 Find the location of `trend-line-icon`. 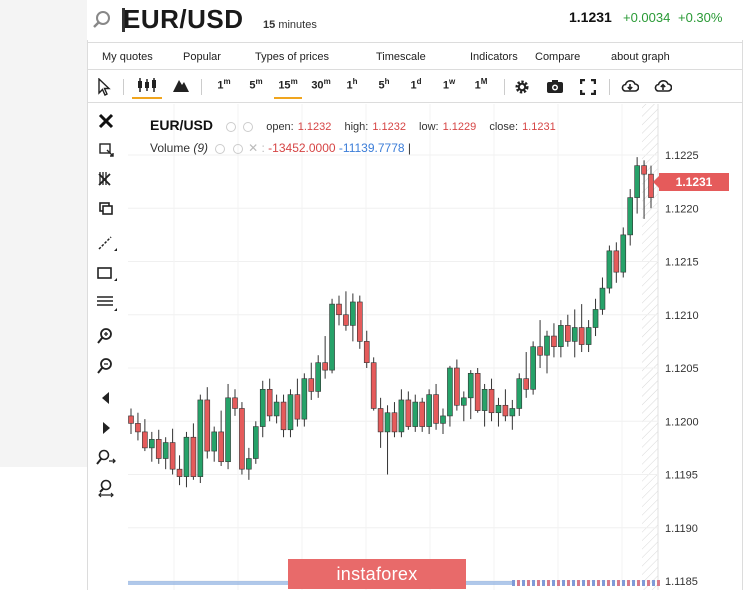

trend-line-icon is located at coordinates (106, 243).